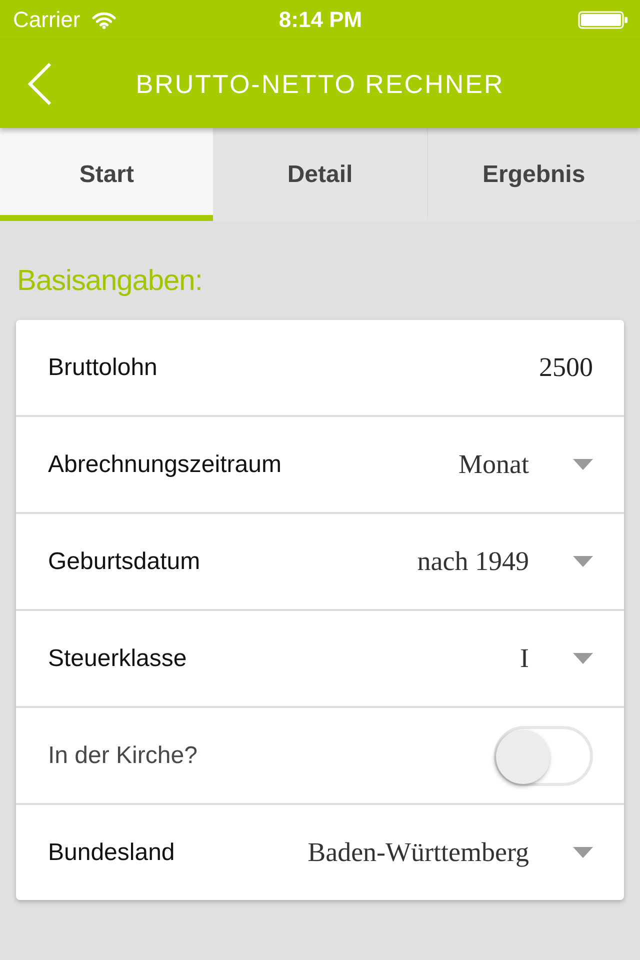 The width and height of the screenshot is (640, 960). What do you see at coordinates (505, 561) in the screenshot?
I see `dropdown: nach 1949` at bounding box center [505, 561].